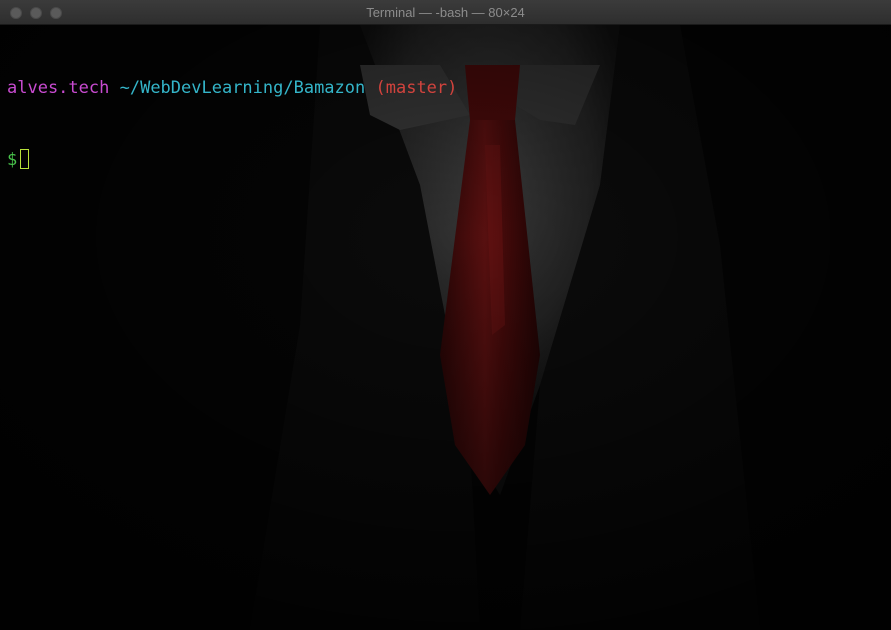 This screenshot has height=630, width=891. What do you see at coordinates (25, 159) in the screenshot?
I see `text-cursor` at bounding box center [25, 159].